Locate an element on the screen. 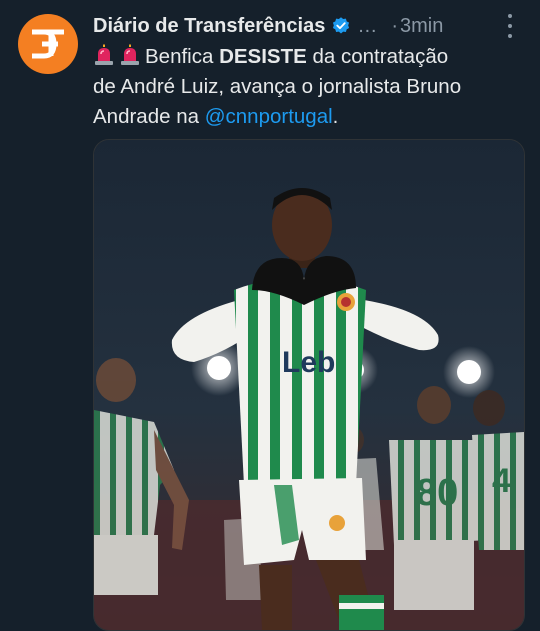  display-name: Diário de Transferências is located at coordinates (209, 26).